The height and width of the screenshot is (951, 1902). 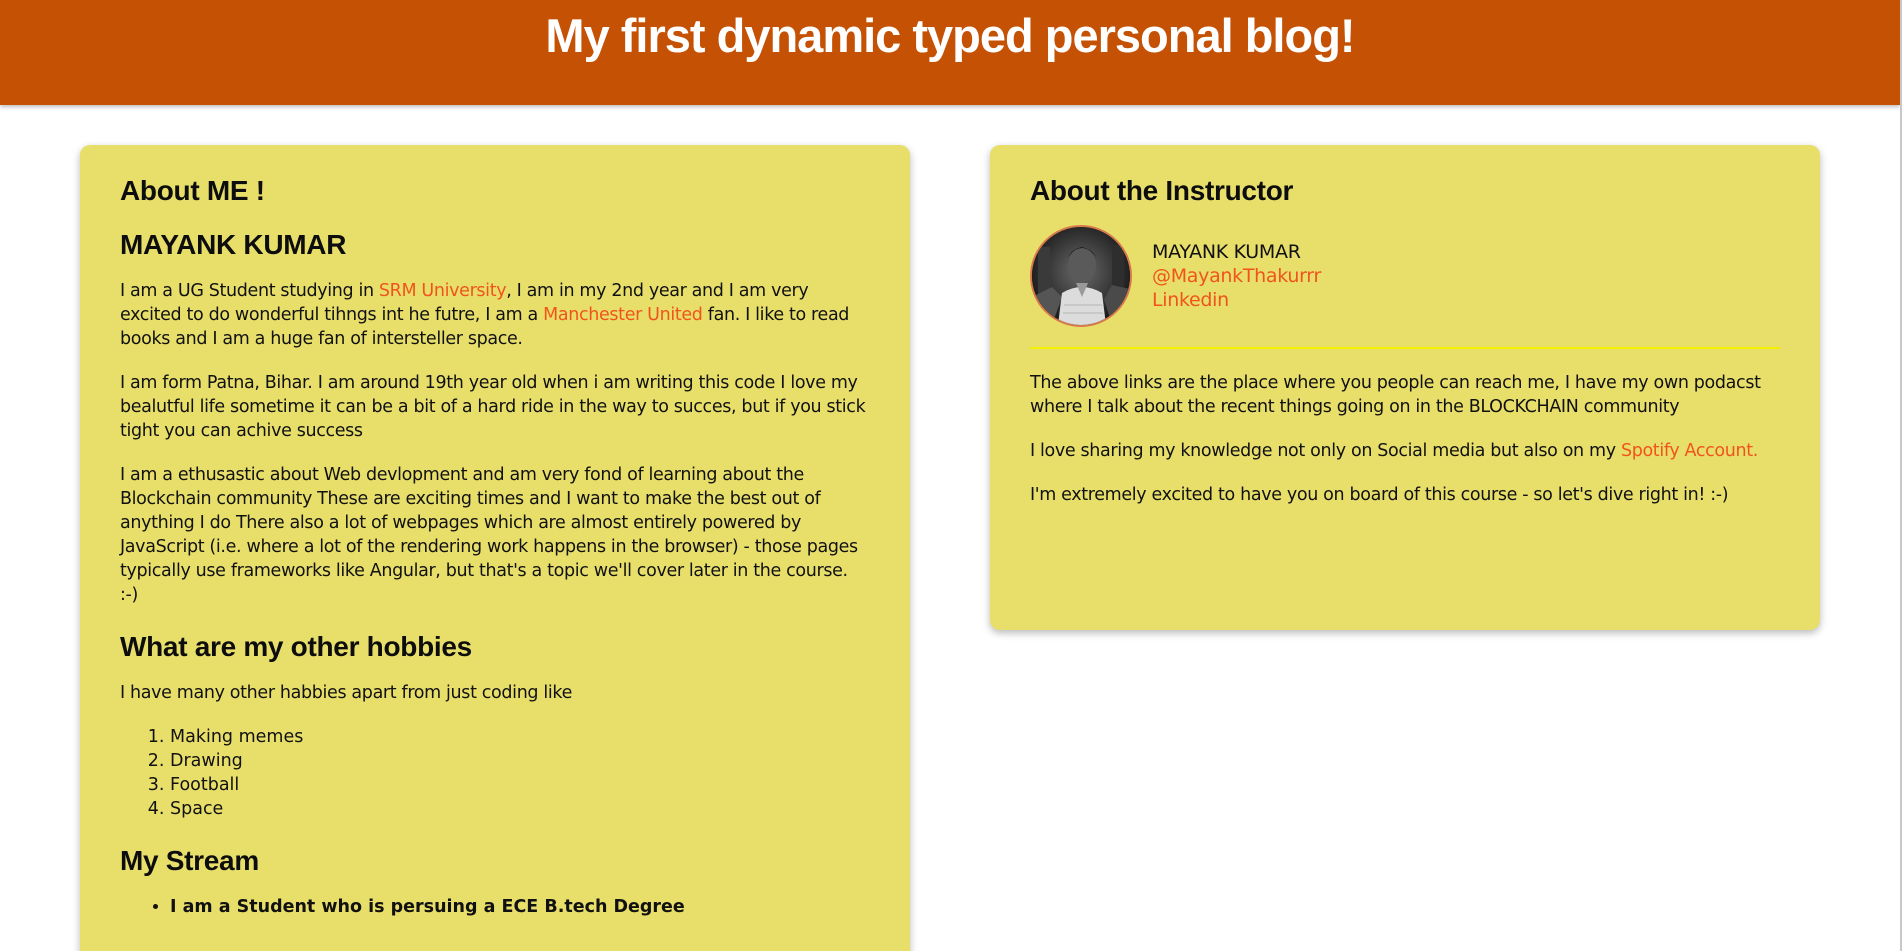 What do you see at coordinates (192, 190) in the screenshot?
I see `about-me-heading: About ME !` at bounding box center [192, 190].